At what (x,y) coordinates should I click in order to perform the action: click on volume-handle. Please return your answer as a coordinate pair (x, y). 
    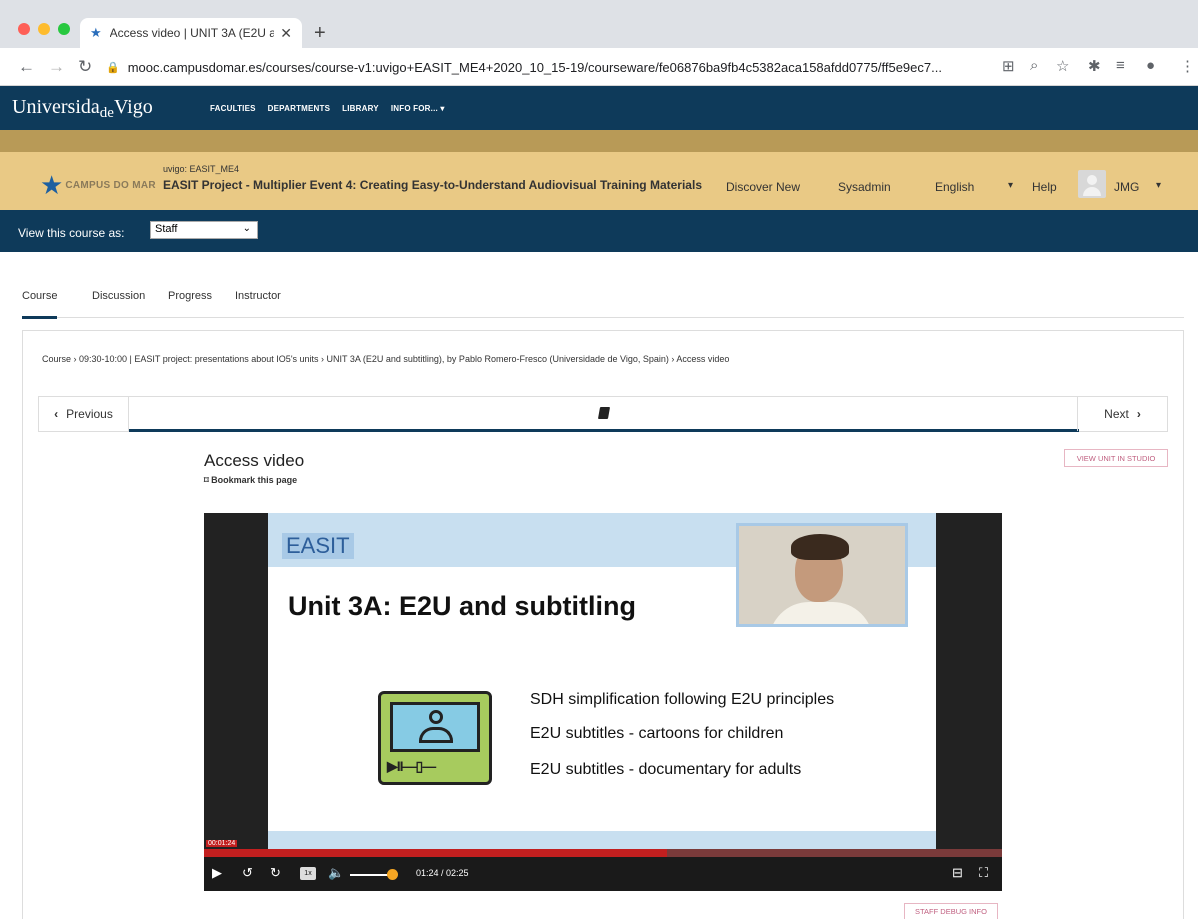
    Looking at the image, I should click on (392, 874).